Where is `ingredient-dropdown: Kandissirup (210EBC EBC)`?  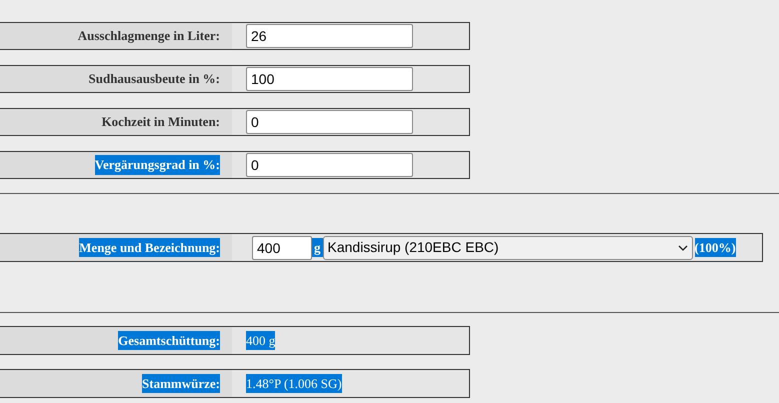
ingredient-dropdown: Kandissirup (210EBC EBC) is located at coordinates (507, 248).